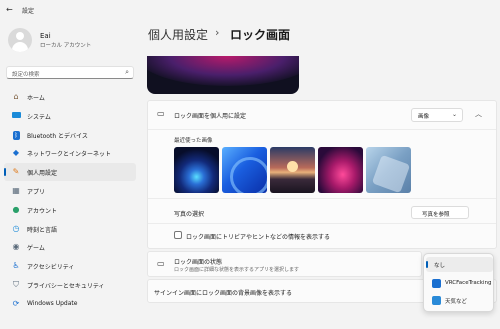 The width and height of the screenshot is (500, 329). Describe the element at coordinates (36, 98) in the screenshot. I see `sidebar-item-label: ホーム` at that location.